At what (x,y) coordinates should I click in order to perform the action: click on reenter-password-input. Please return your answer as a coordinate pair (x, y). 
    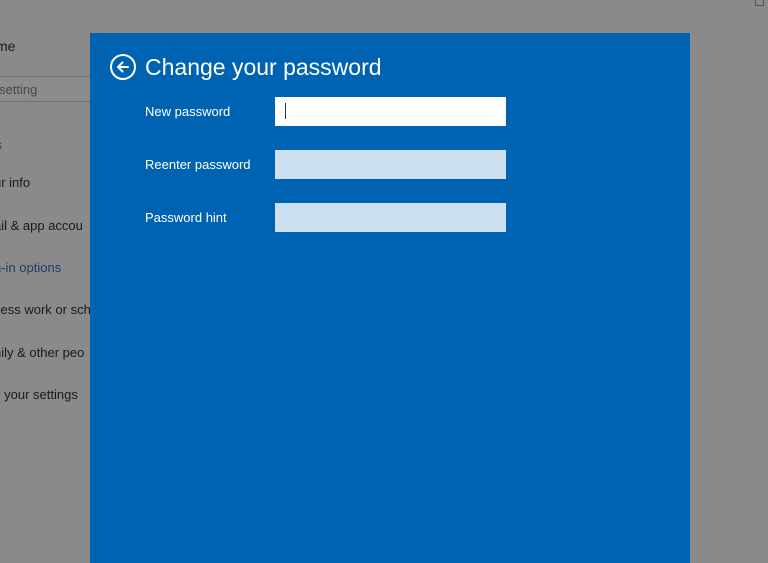
    Looking at the image, I should click on (390, 164).